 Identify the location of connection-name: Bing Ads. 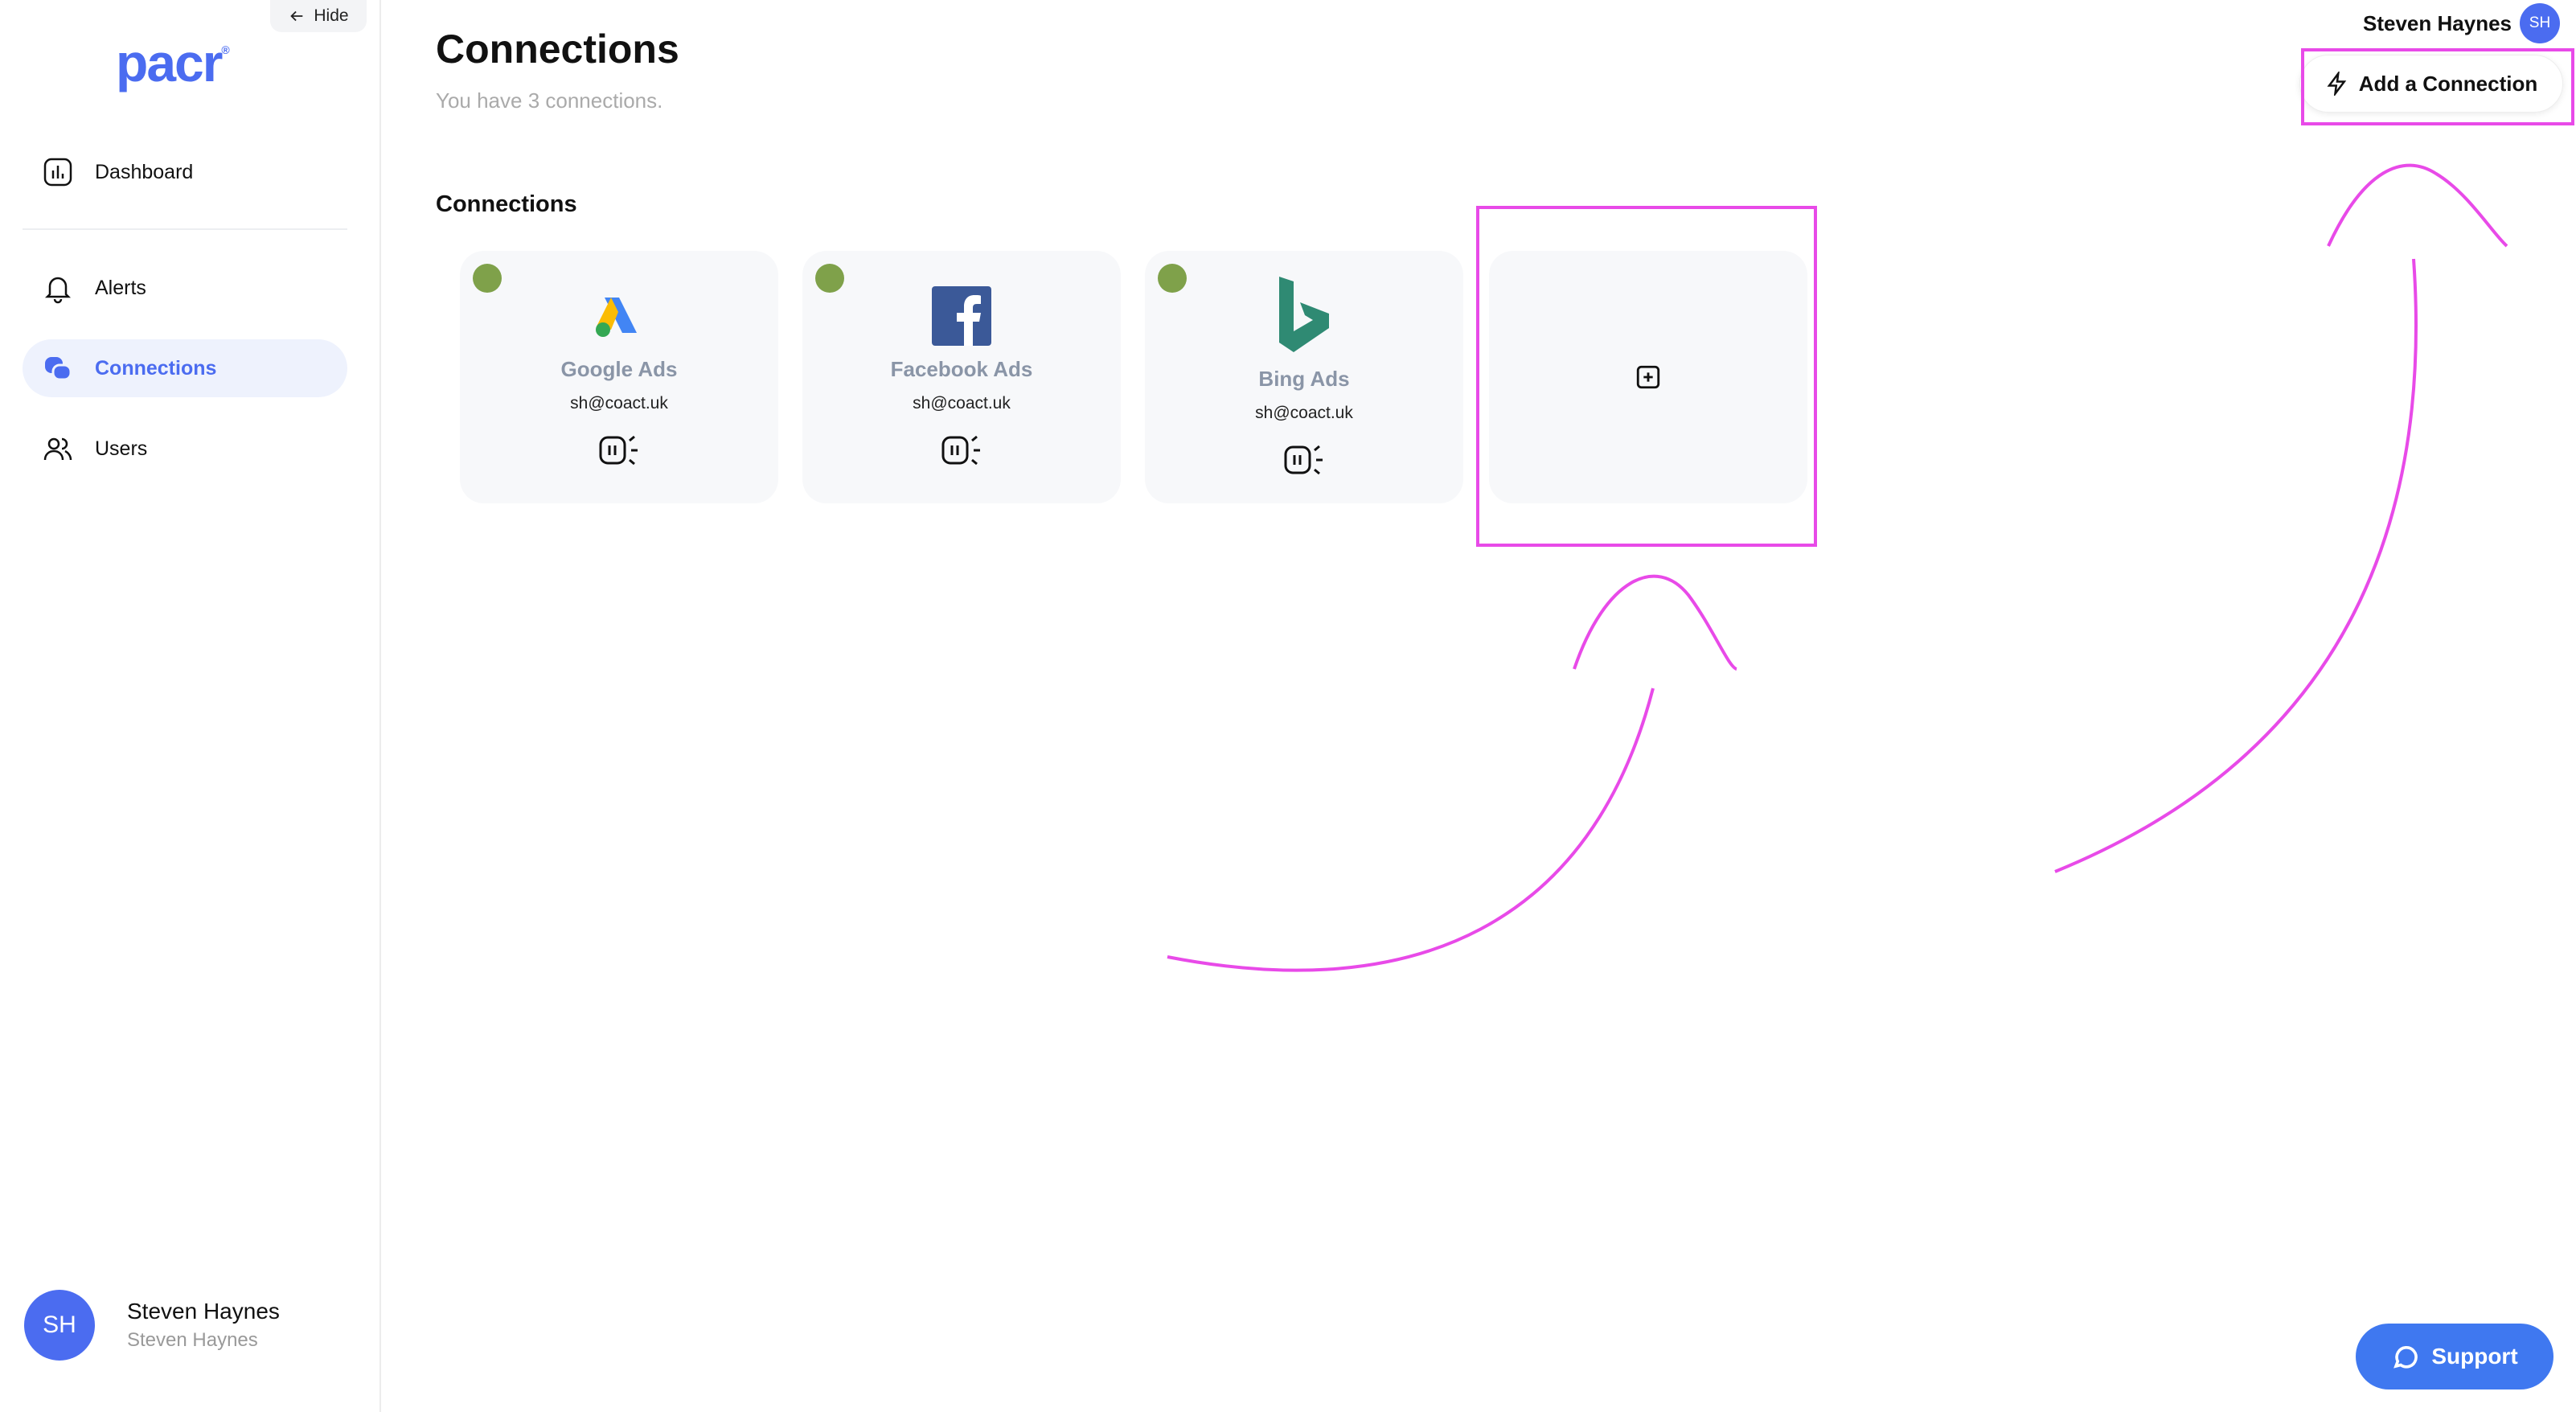
(1304, 379).